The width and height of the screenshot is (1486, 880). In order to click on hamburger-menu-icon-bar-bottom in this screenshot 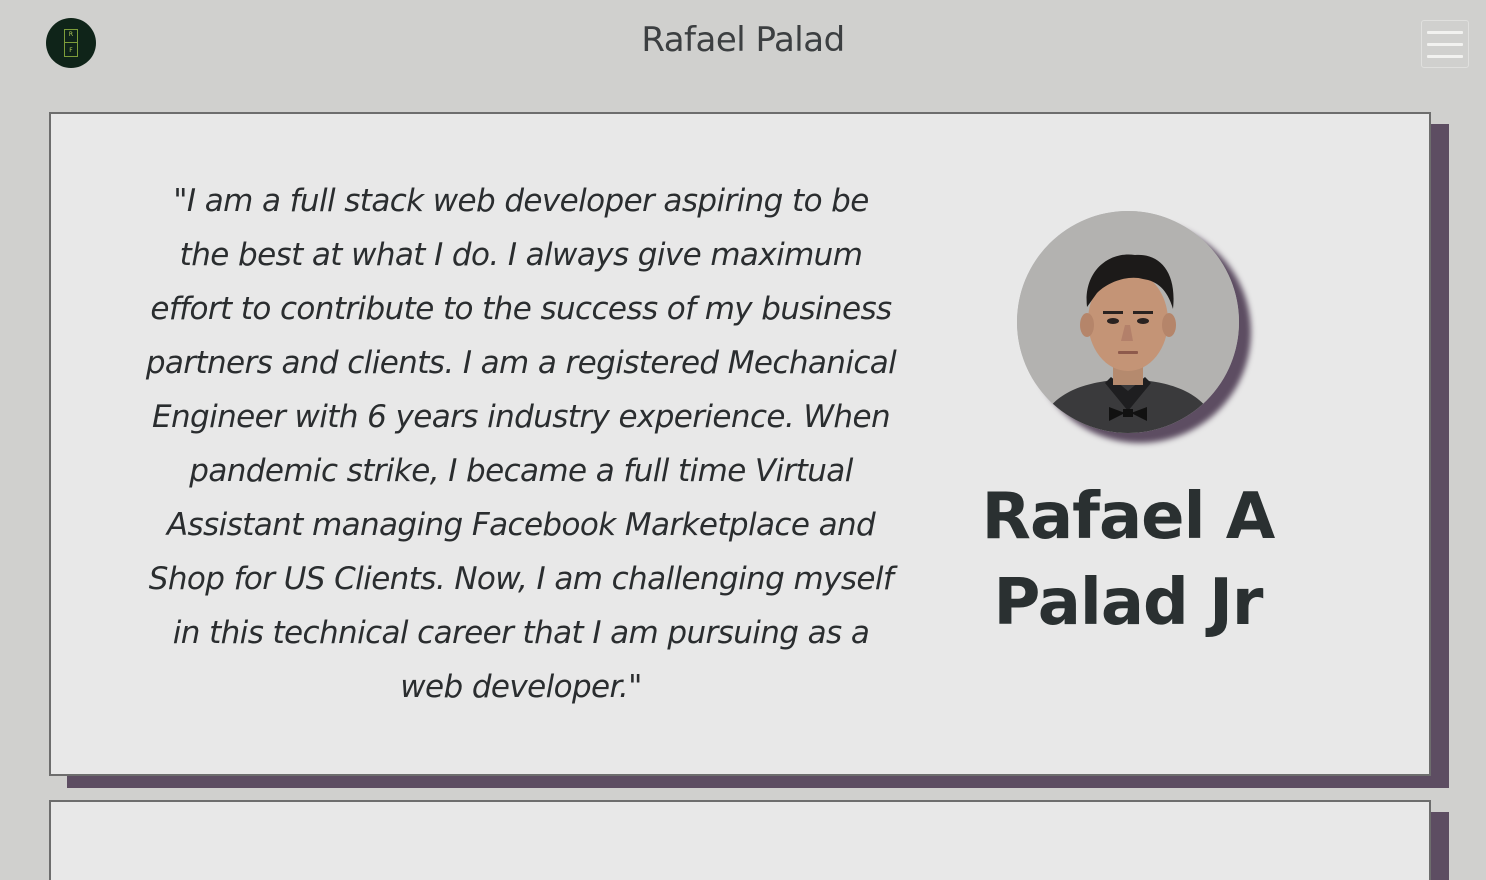, I will do `click(1445, 56)`.